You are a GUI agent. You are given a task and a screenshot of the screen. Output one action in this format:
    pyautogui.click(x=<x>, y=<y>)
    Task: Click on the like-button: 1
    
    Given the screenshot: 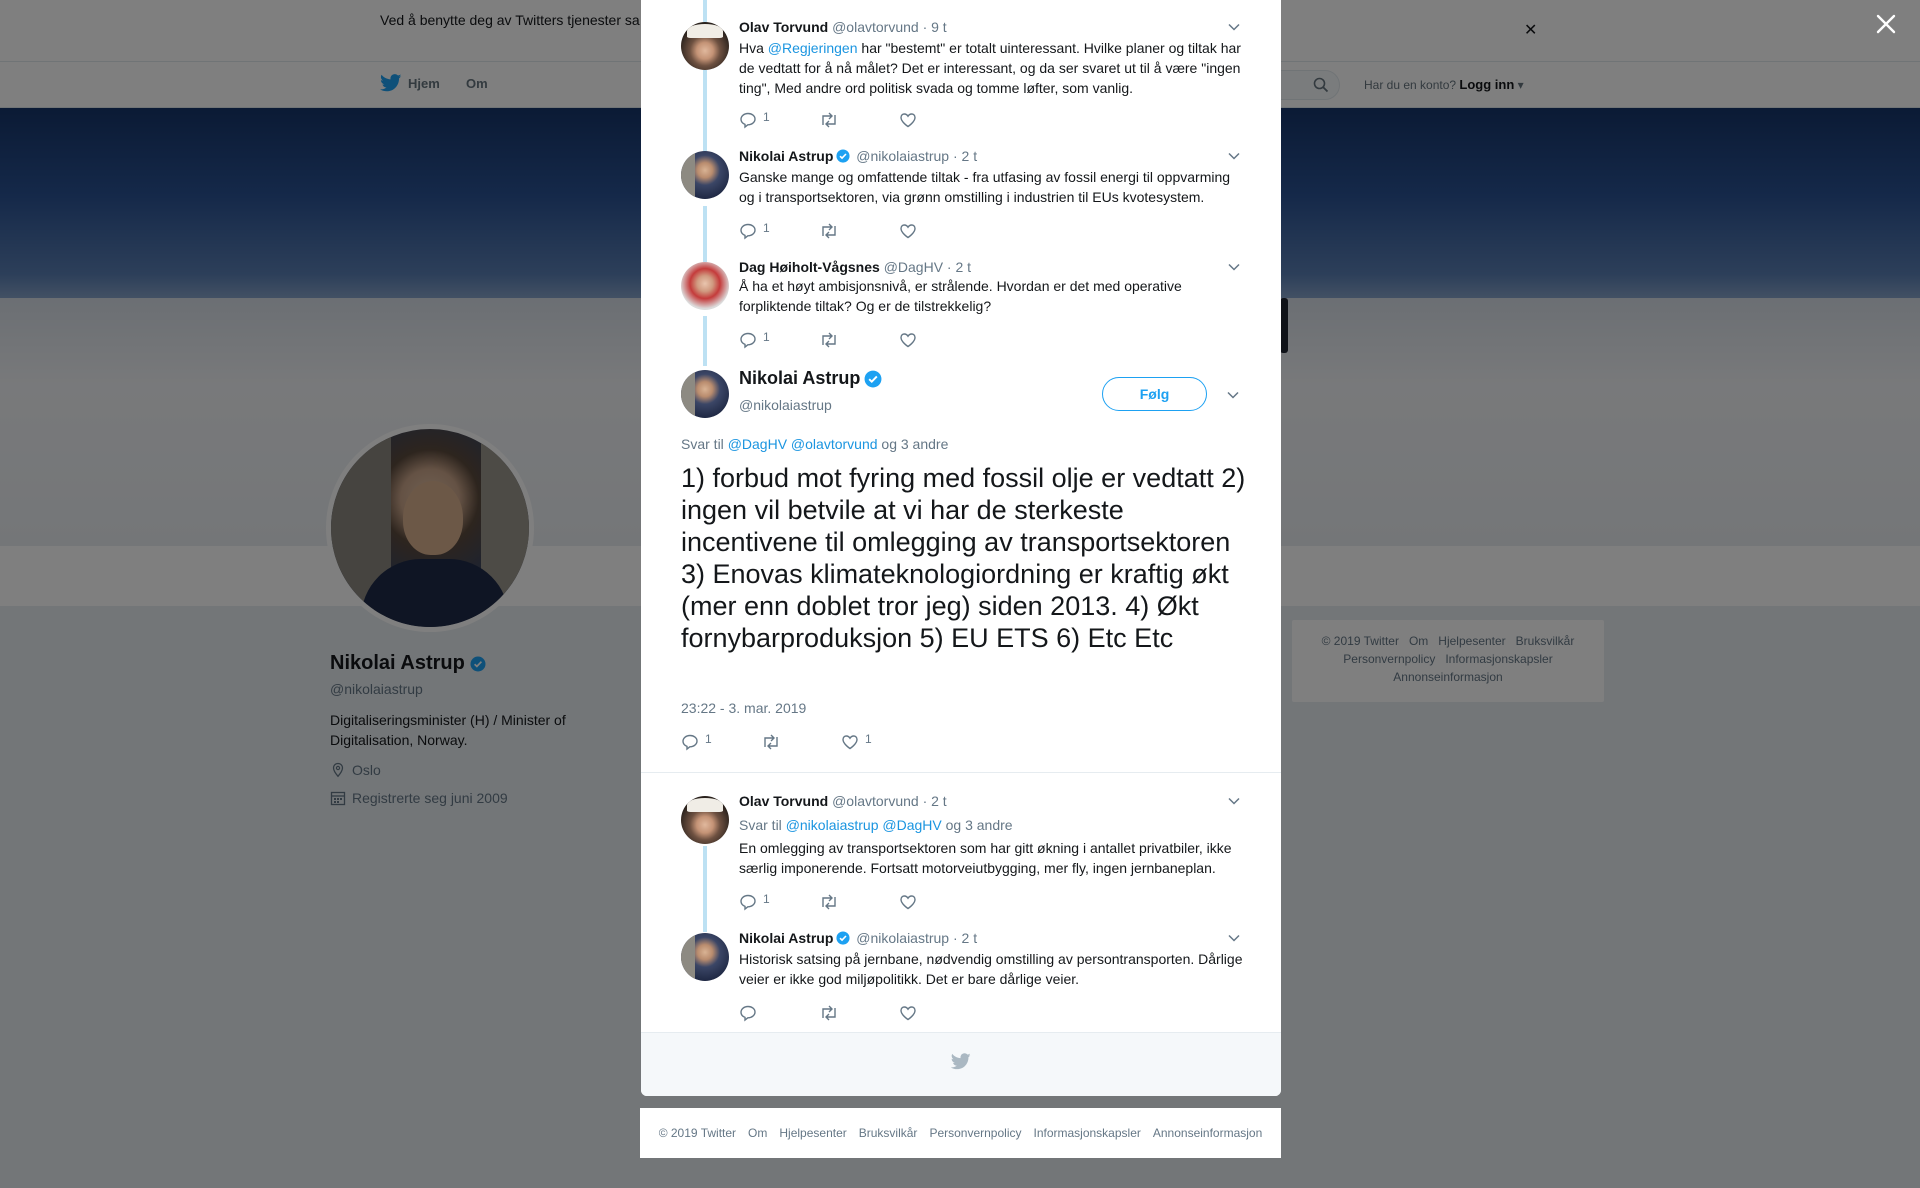 What is the action you would take?
    pyautogui.click(x=881, y=741)
    